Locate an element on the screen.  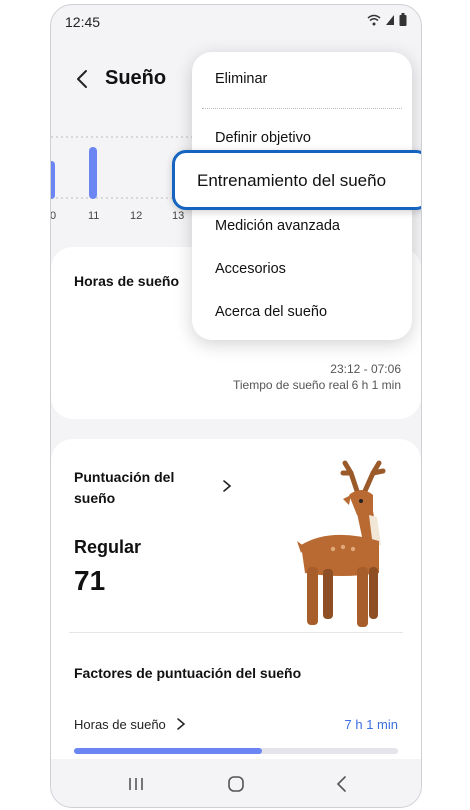
menu-item-entrenamiento-highlighted: Entrenamiento del sueño is located at coordinates (296, 180).